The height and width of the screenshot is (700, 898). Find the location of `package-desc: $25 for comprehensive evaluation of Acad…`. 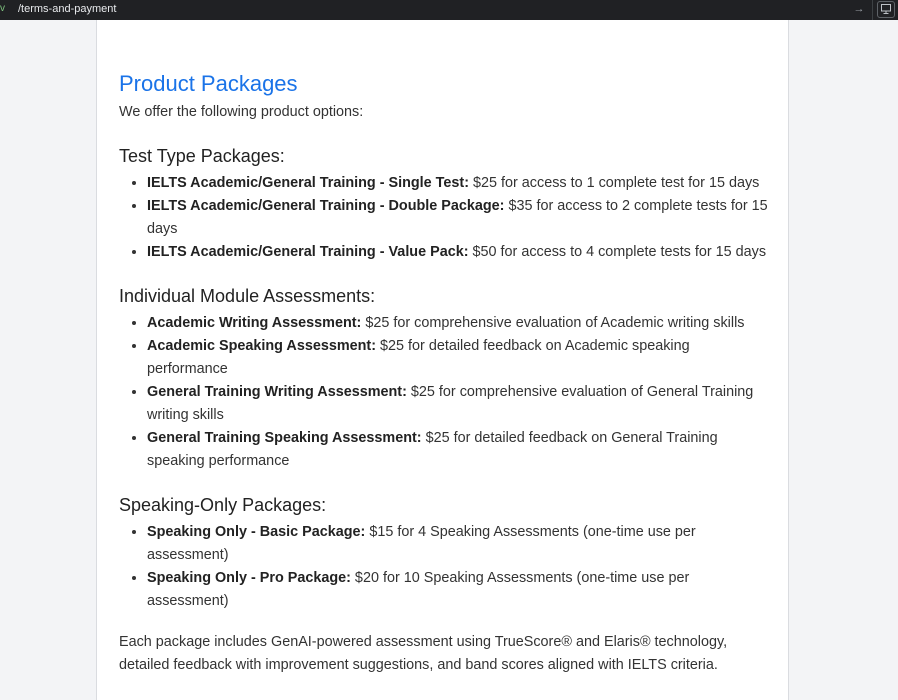

package-desc: $25 for comprehensive evaluation of Acad… is located at coordinates (553, 323).